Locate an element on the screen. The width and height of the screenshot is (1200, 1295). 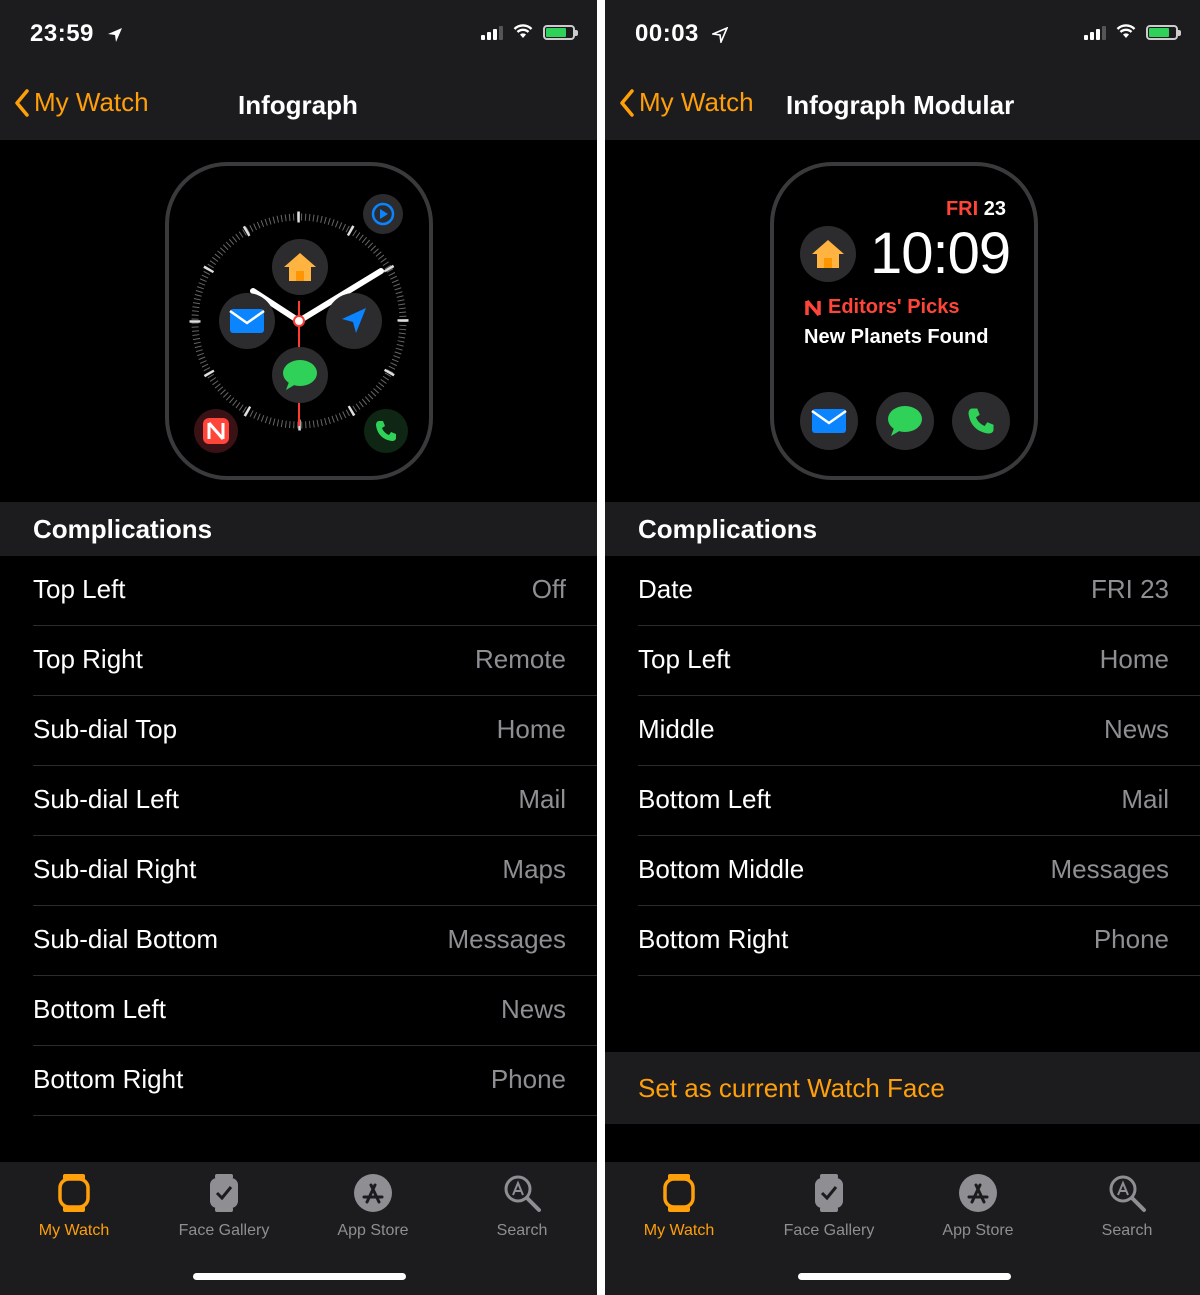
set-current-watch-face-button: Set as current Watch Face is located at coordinates (902, 1088).